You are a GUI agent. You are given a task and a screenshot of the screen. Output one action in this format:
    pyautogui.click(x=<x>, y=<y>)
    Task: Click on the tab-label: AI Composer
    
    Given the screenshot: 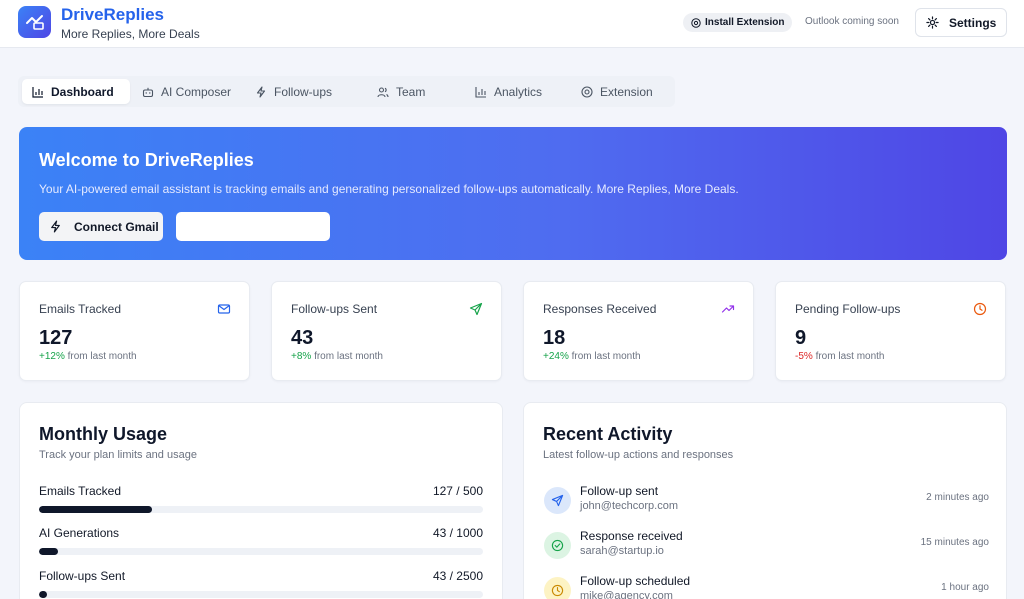 What is the action you would take?
    pyautogui.click(x=196, y=91)
    